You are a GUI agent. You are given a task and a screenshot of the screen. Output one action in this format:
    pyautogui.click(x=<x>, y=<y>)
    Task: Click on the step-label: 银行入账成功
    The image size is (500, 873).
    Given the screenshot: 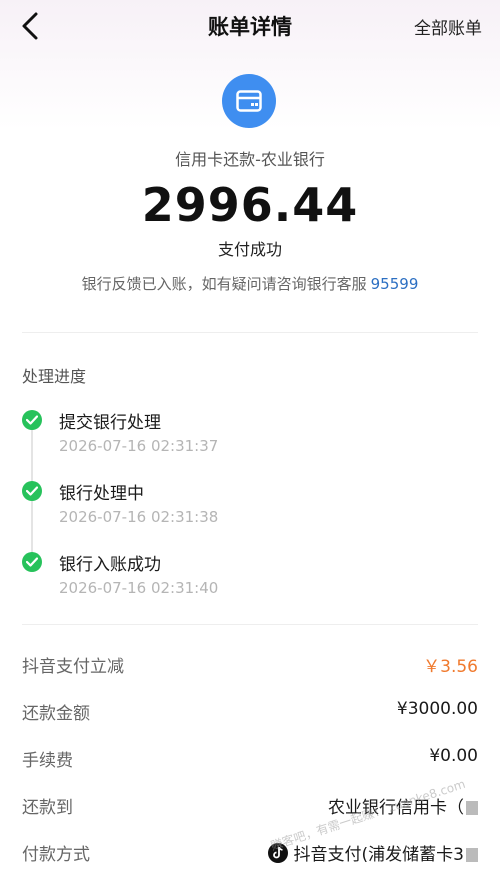 What is the action you would take?
    pyautogui.click(x=110, y=565)
    